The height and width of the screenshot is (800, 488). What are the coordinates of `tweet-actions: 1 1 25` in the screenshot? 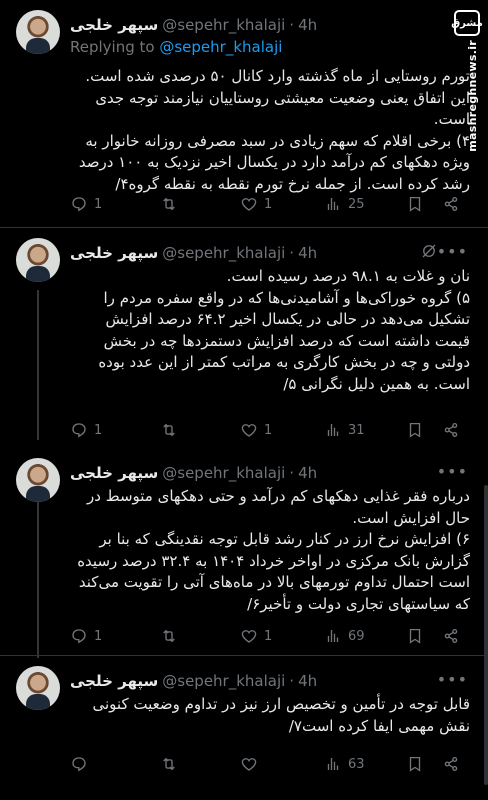 It's located at (271, 204).